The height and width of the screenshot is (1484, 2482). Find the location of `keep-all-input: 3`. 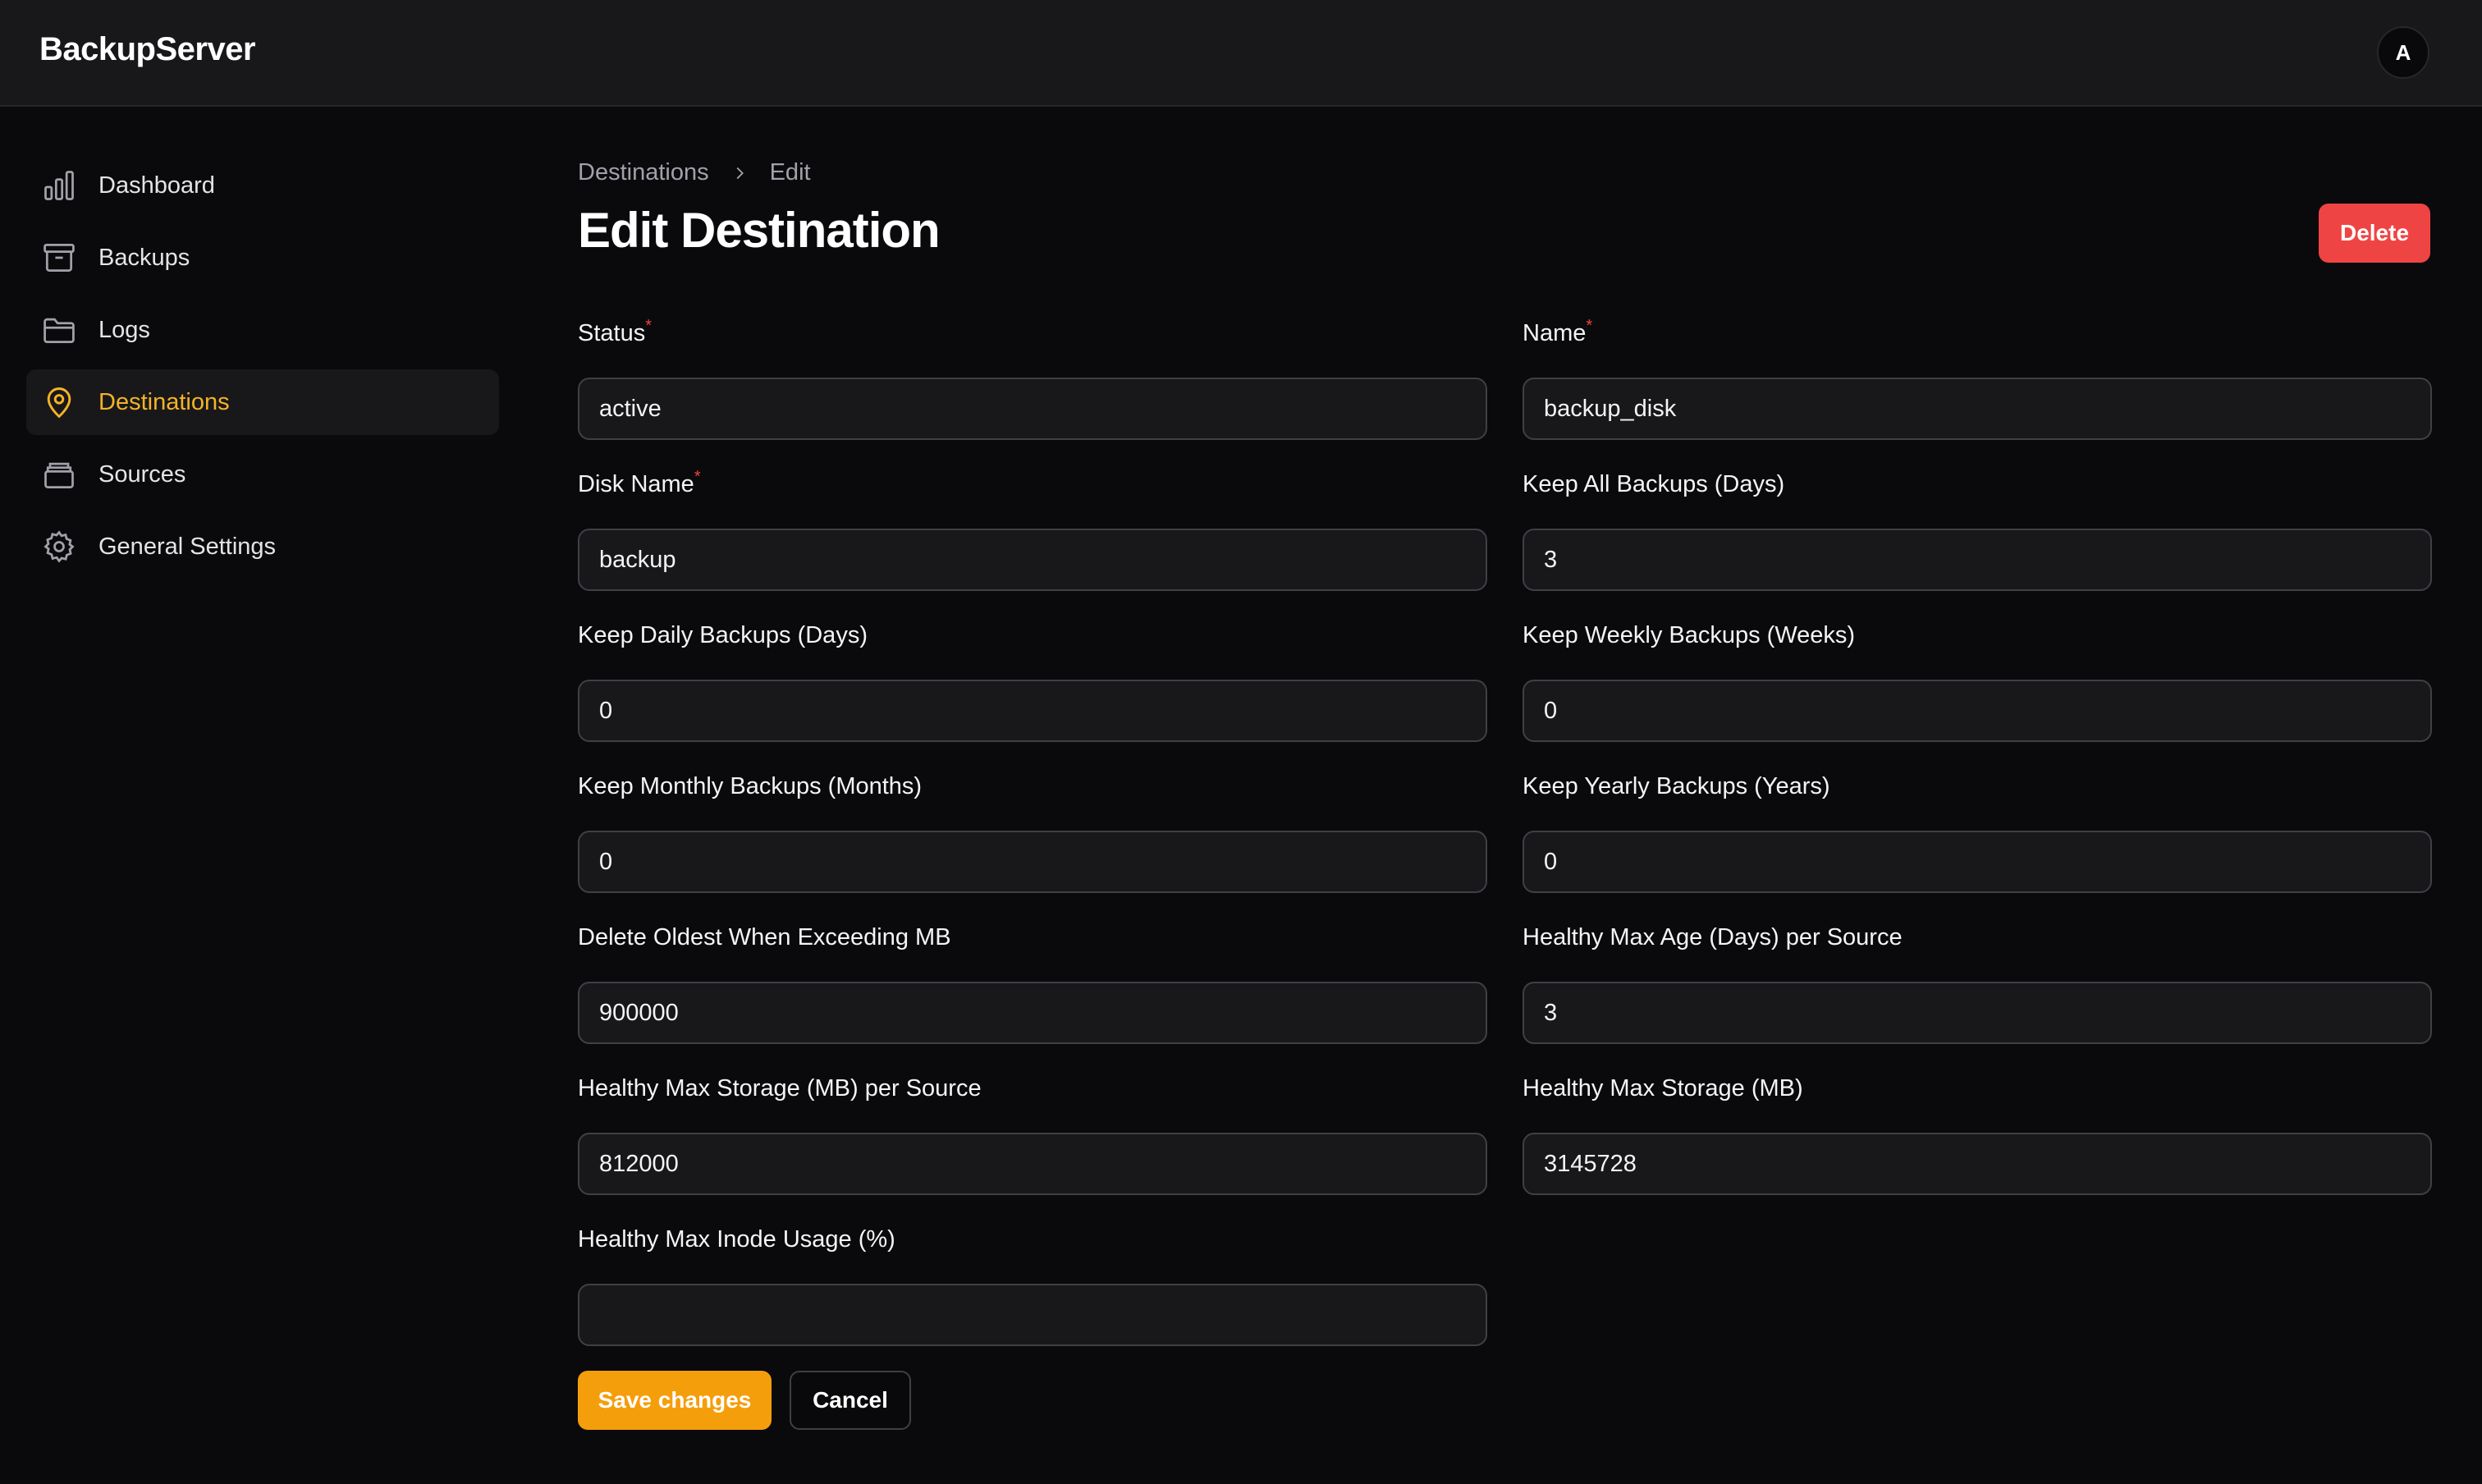

keep-all-input: 3 is located at coordinates (1977, 560).